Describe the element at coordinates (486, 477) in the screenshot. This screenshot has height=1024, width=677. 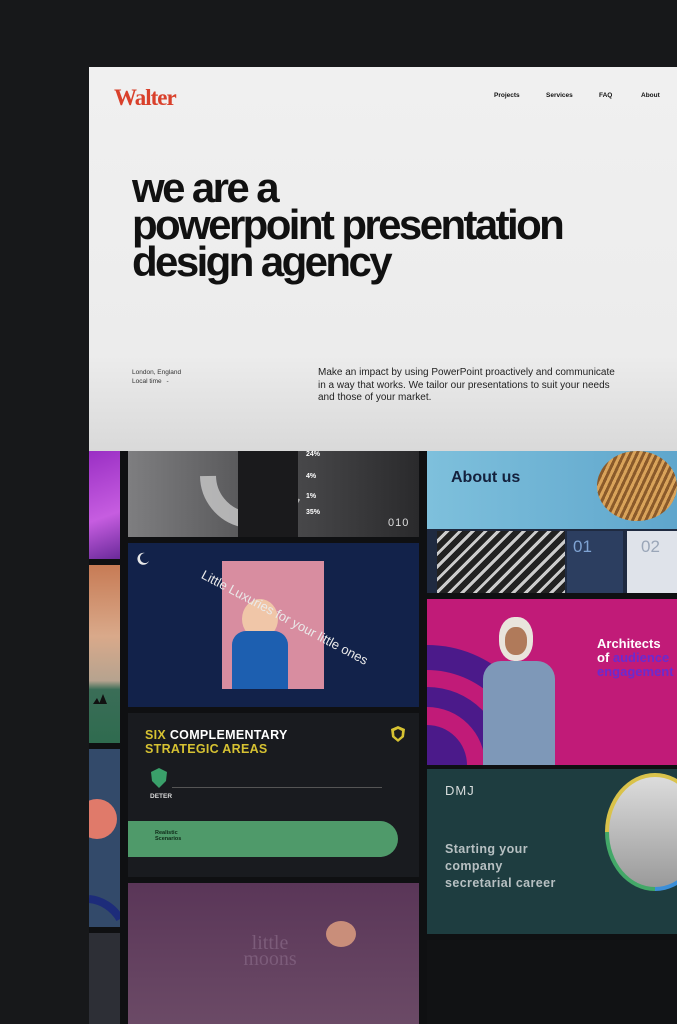
I see `about-title: About us` at that location.